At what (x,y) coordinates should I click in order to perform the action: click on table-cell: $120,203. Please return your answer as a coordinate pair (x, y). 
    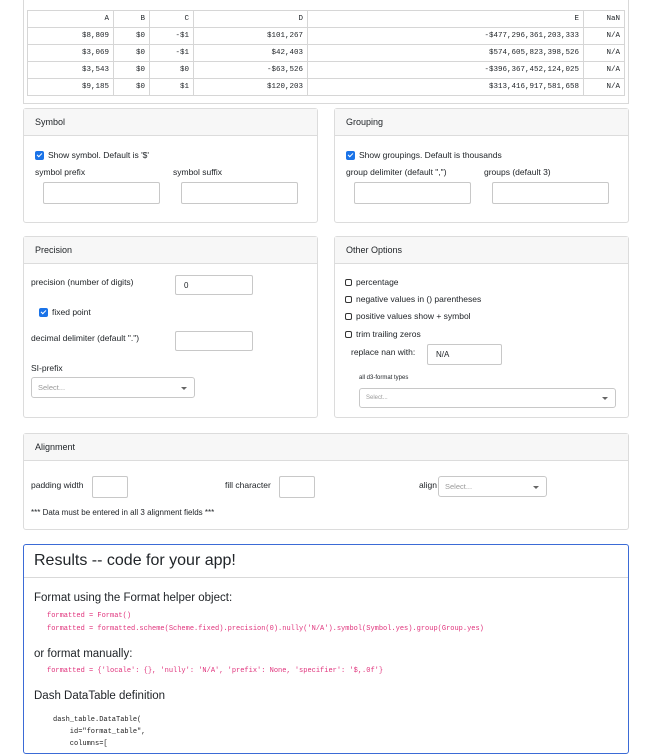
    Looking at the image, I should click on (250, 87).